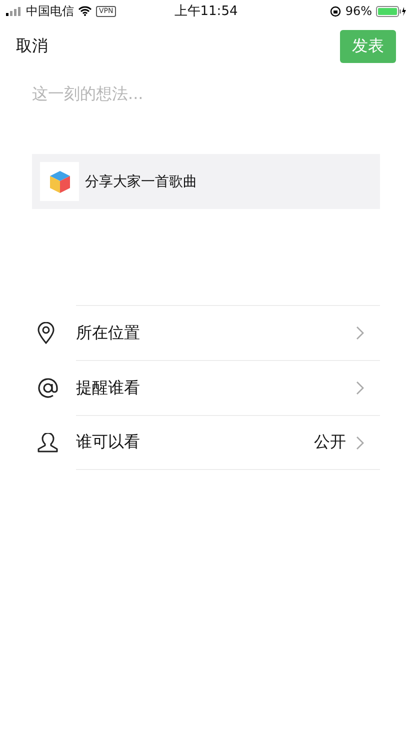 Image resolution: width=412 pixels, height=732 pixels. I want to click on battery-percent: 96%, so click(358, 11).